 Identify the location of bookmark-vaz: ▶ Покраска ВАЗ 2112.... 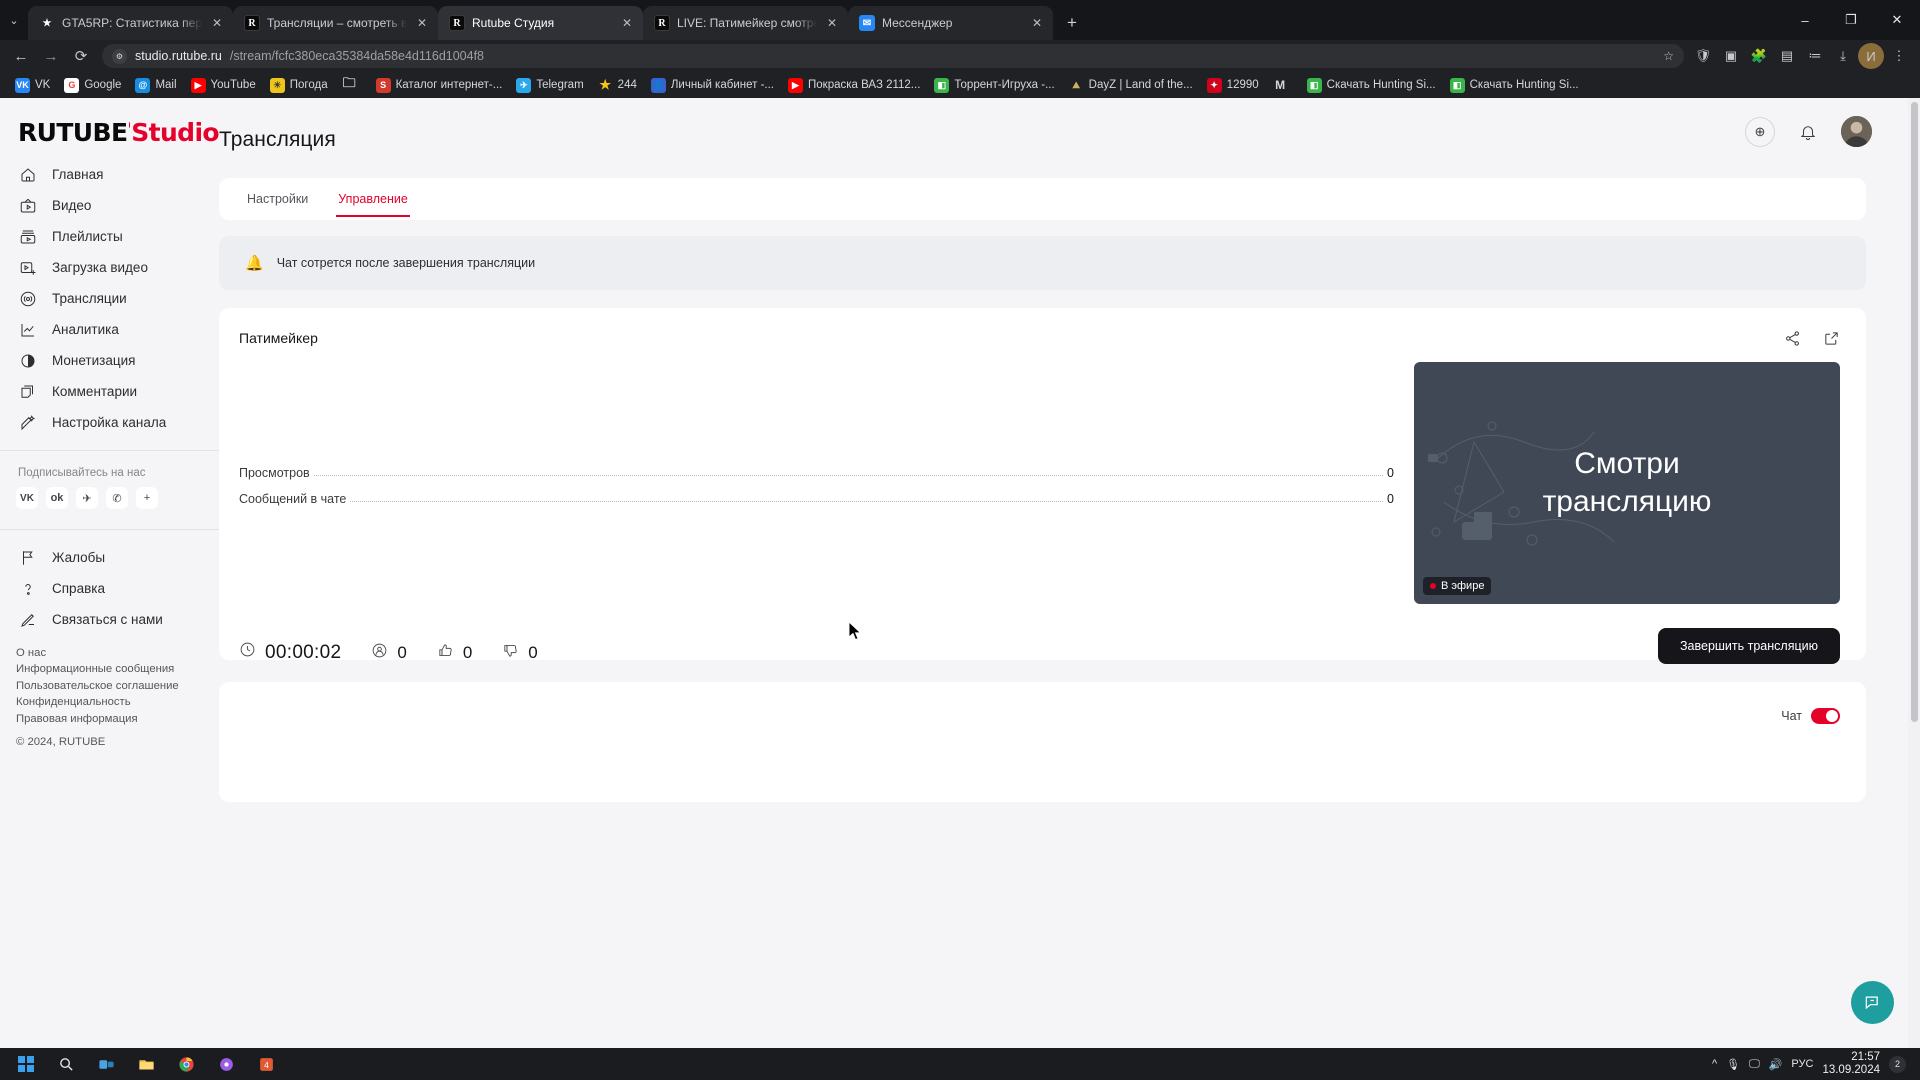
(854, 85).